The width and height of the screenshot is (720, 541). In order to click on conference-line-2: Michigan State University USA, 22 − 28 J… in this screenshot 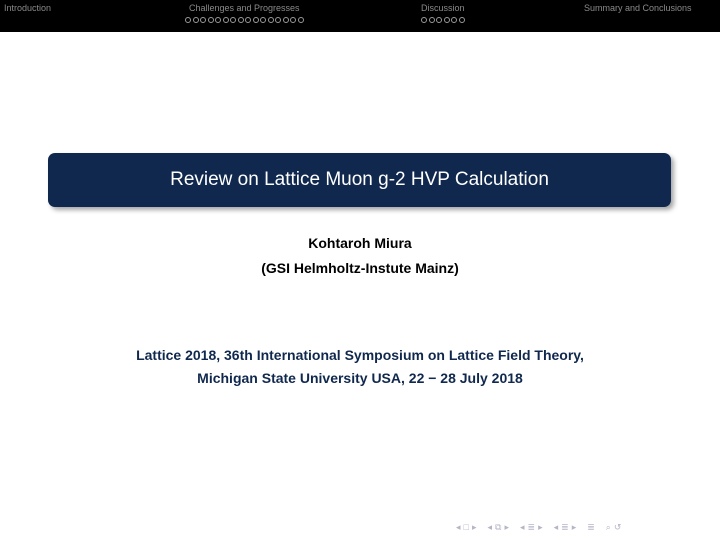, I will do `click(360, 378)`.